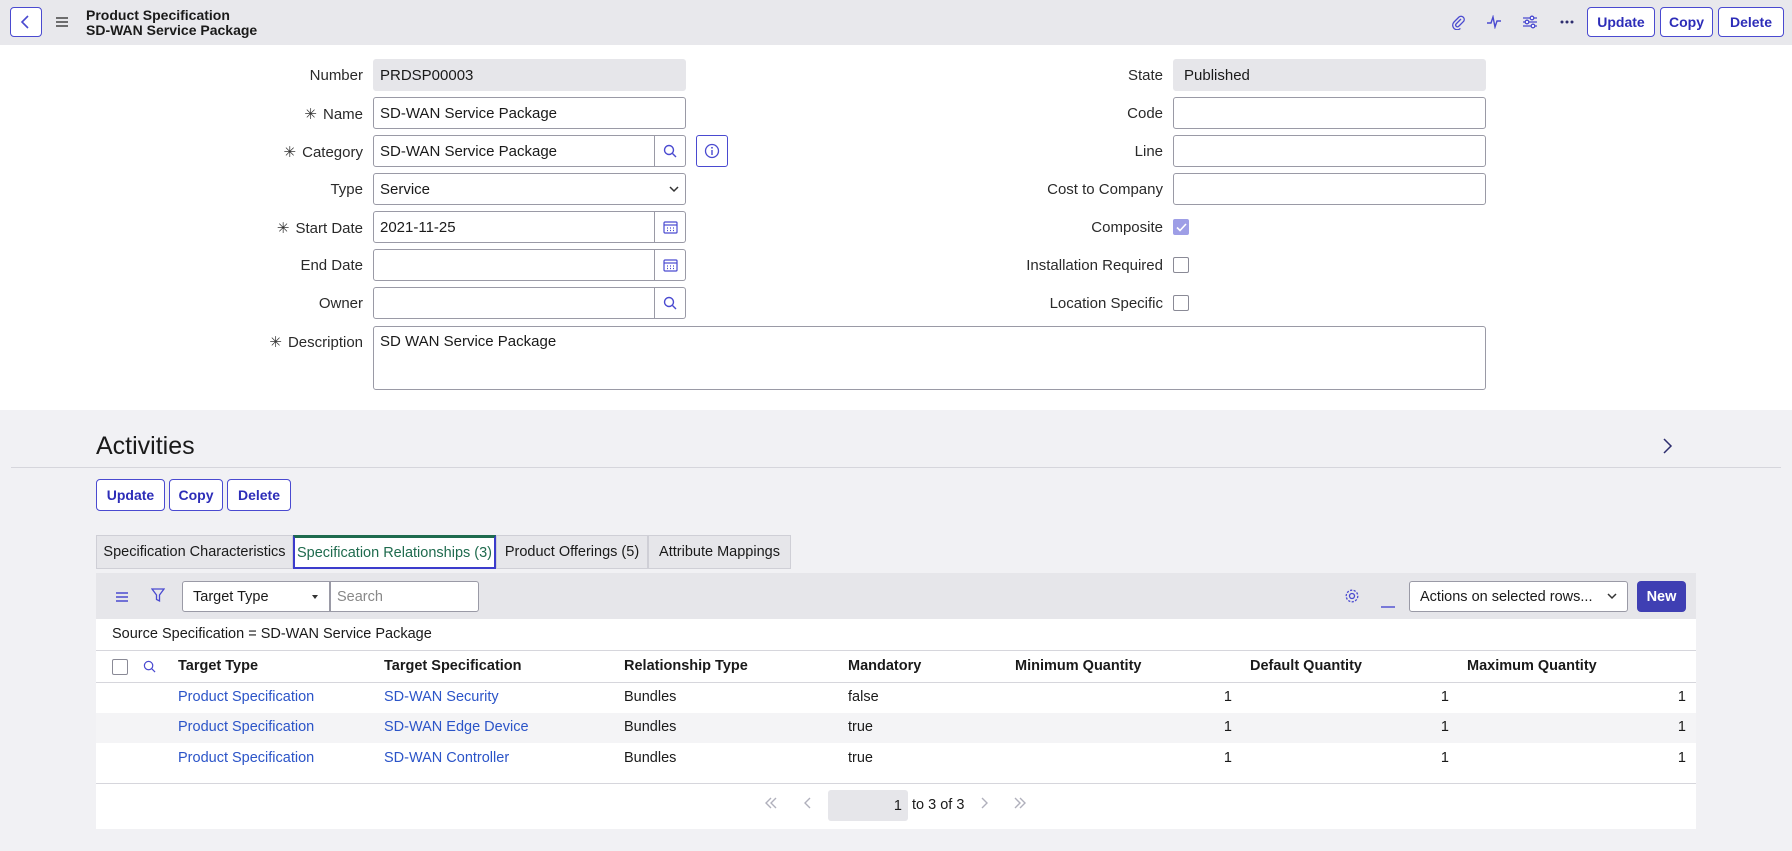 The image size is (1792, 851). What do you see at coordinates (1567, 22) in the screenshot?
I see `more-options-icon` at bounding box center [1567, 22].